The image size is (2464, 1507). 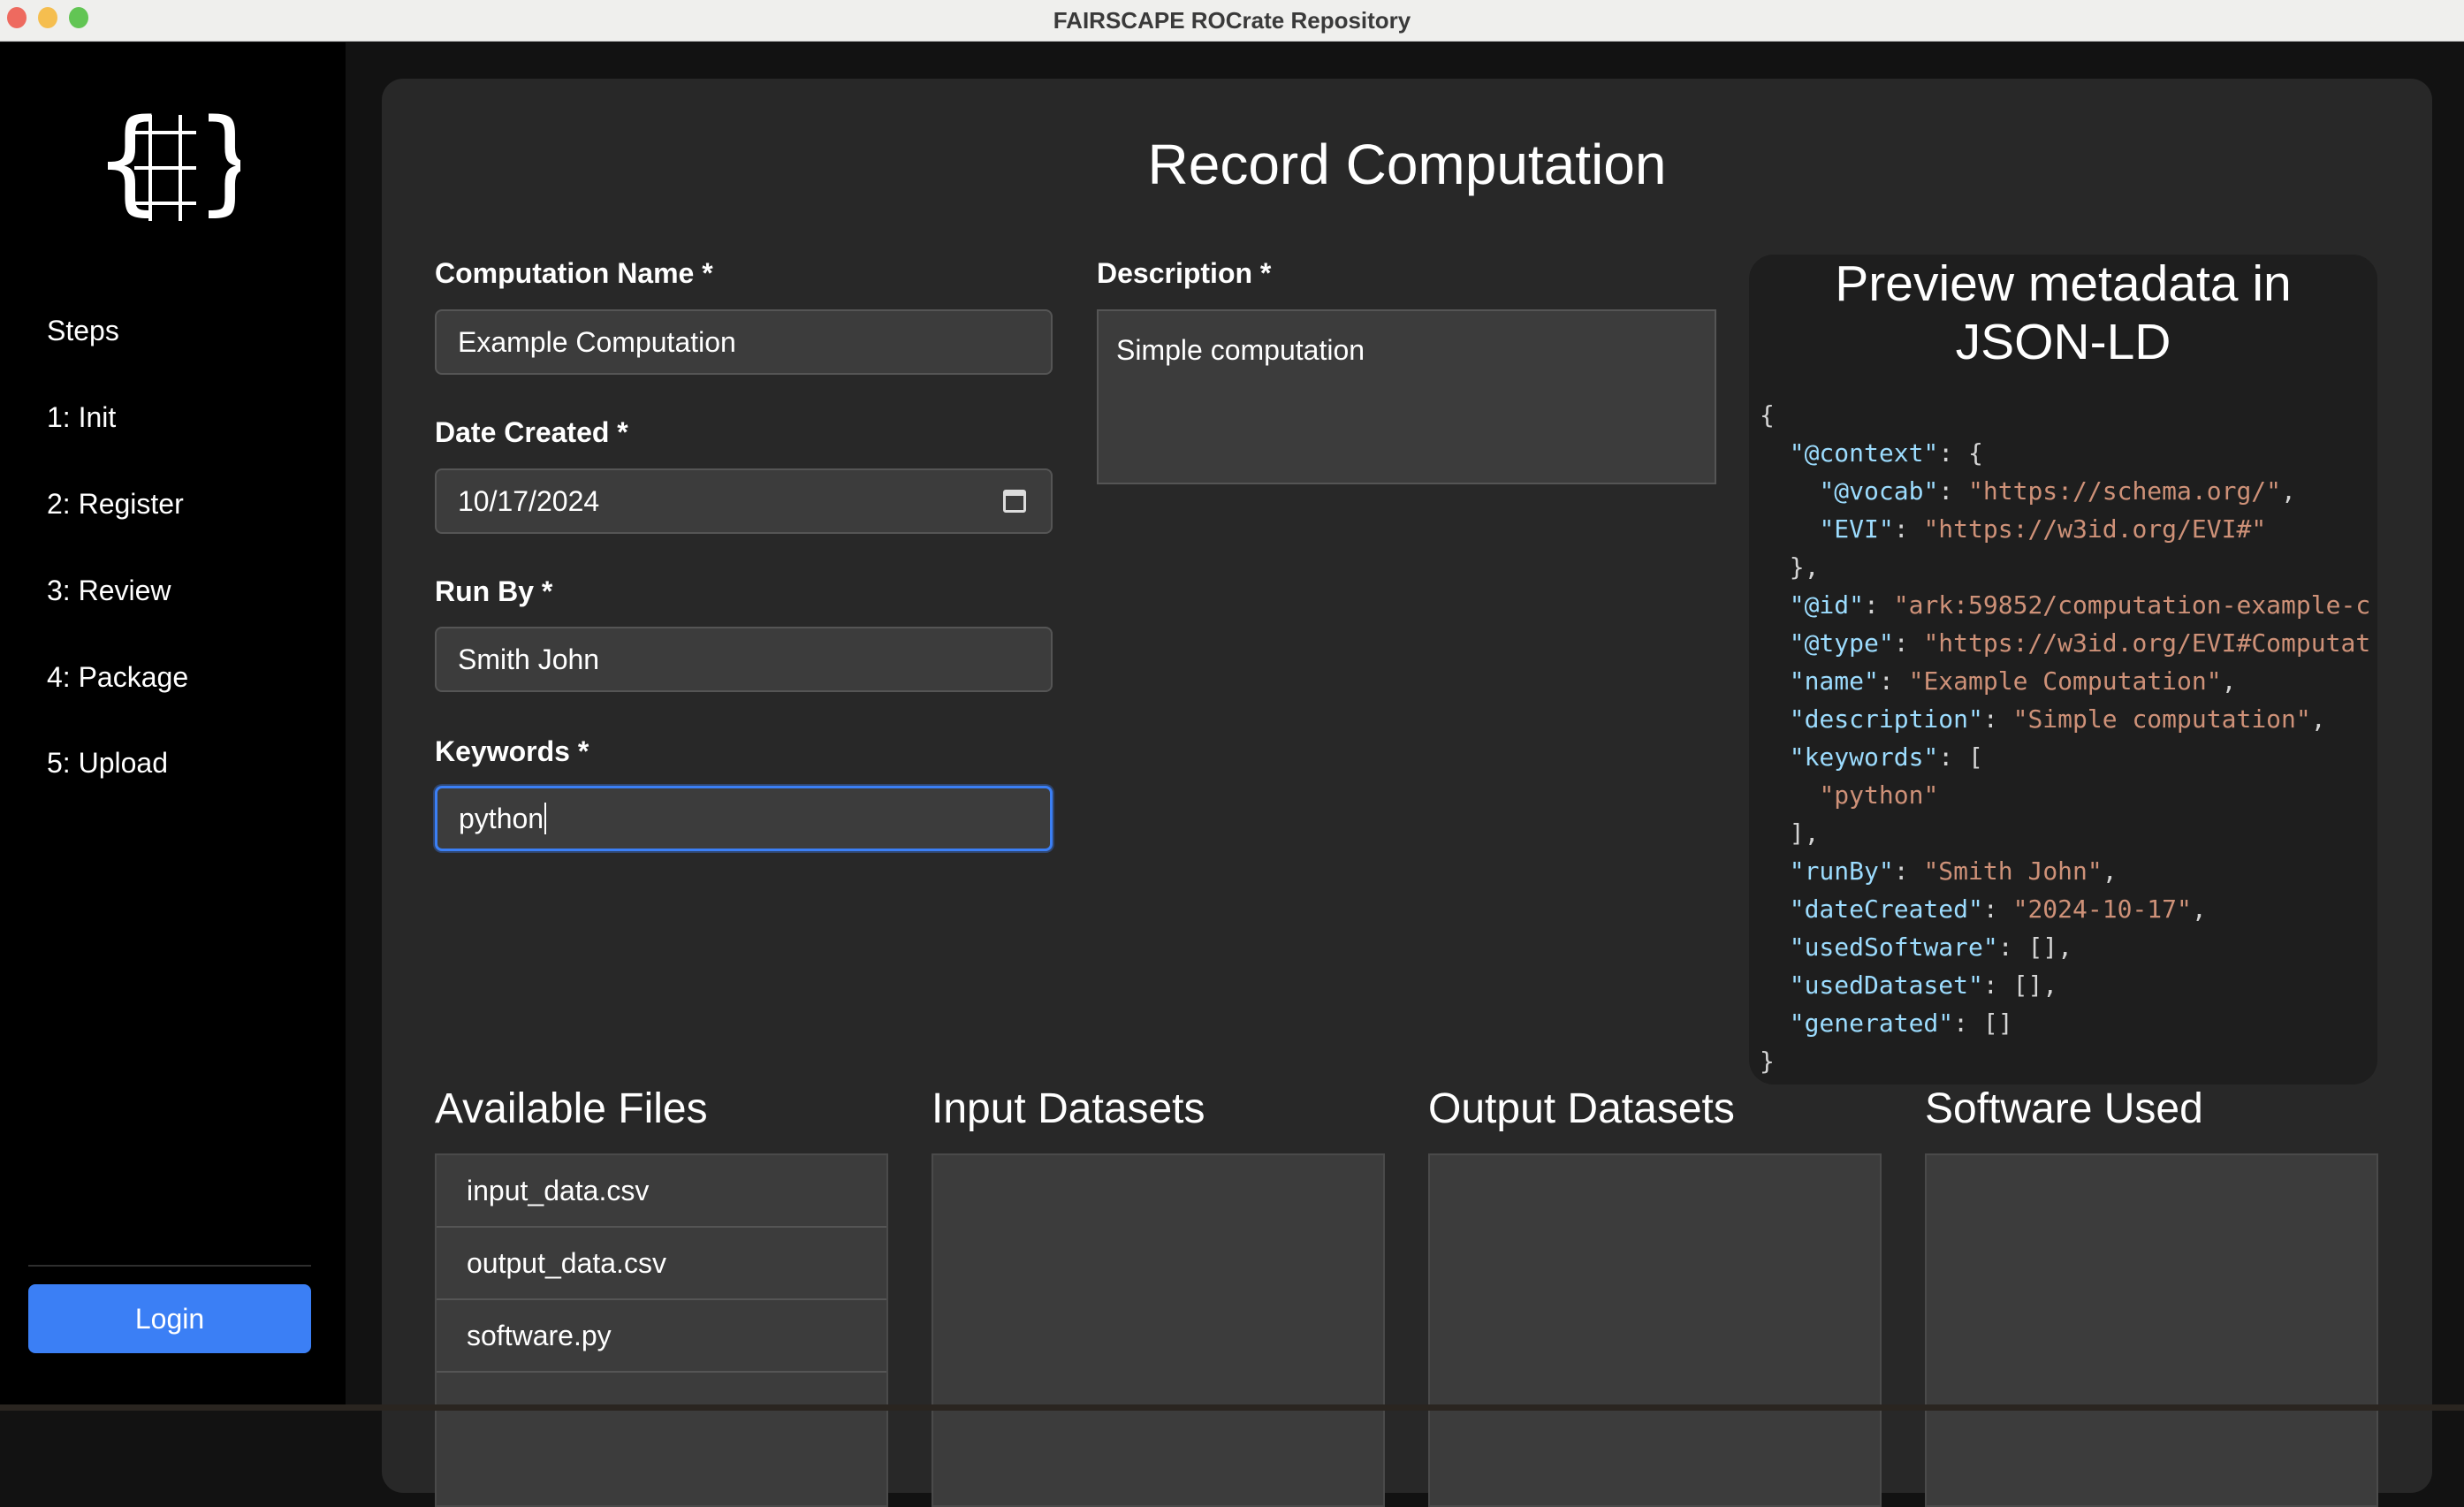 What do you see at coordinates (512, 751) in the screenshot?
I see `keywords-label: Keywords *` at bounding box center [512, 751].